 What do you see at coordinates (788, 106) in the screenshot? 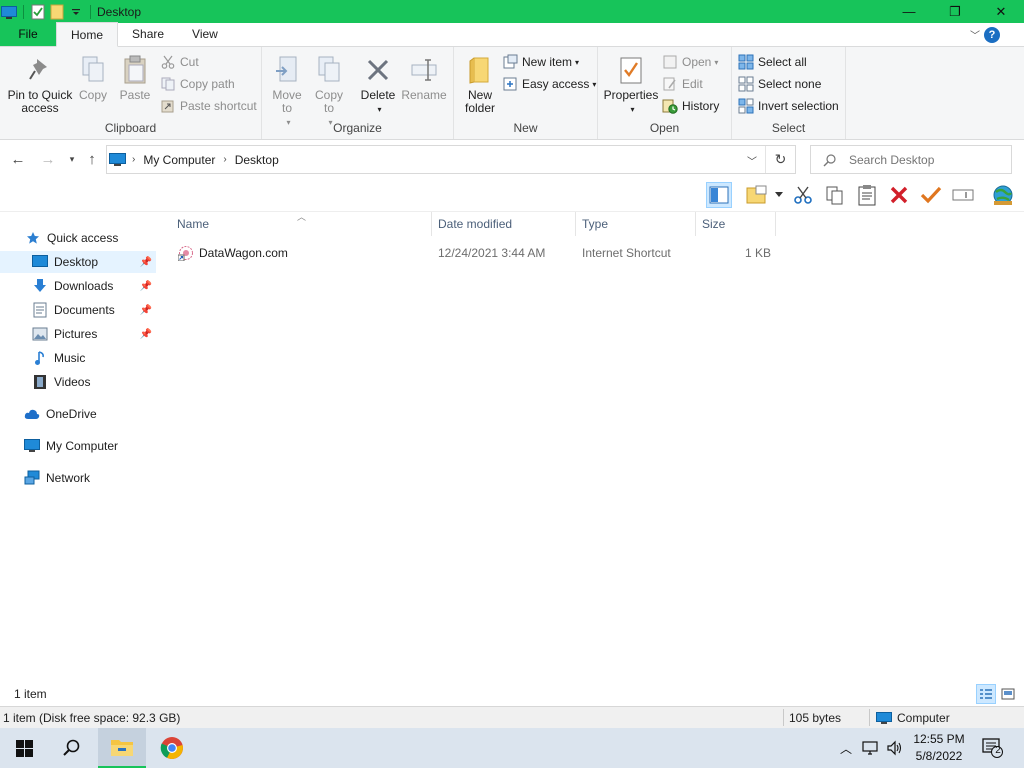
I see `invert-selection-button: Invert selection` at bounding box center [788, 106].